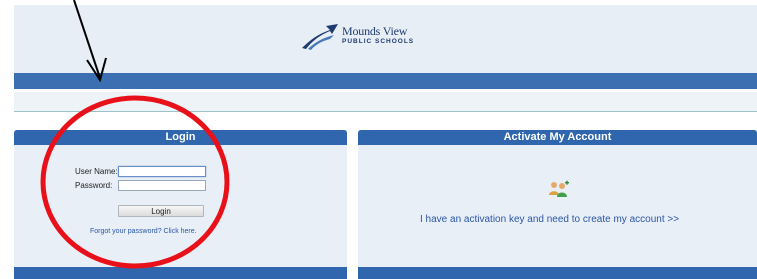 This screenshot has height=279, width=757. What do you see at coordinates (320, 37) in the screenshot?
I see `logo-swoosh-icon` at bounding box center [320, 37].